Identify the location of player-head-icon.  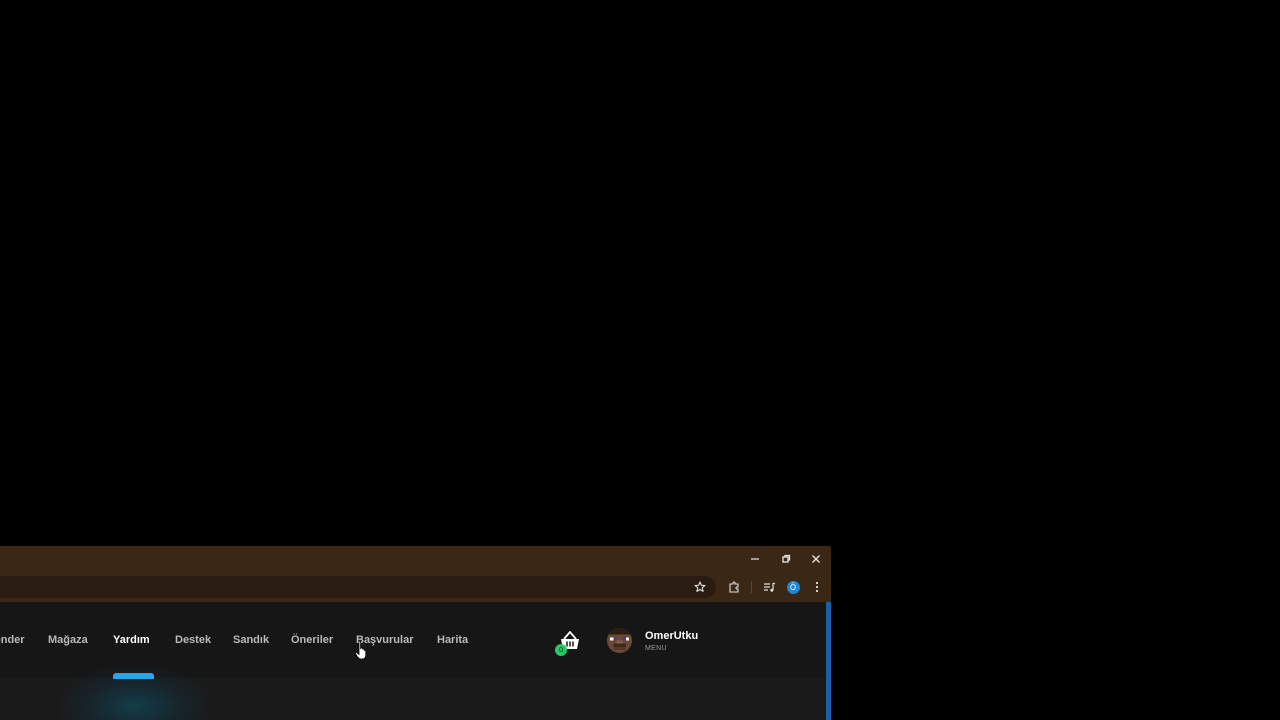
(619, 640).